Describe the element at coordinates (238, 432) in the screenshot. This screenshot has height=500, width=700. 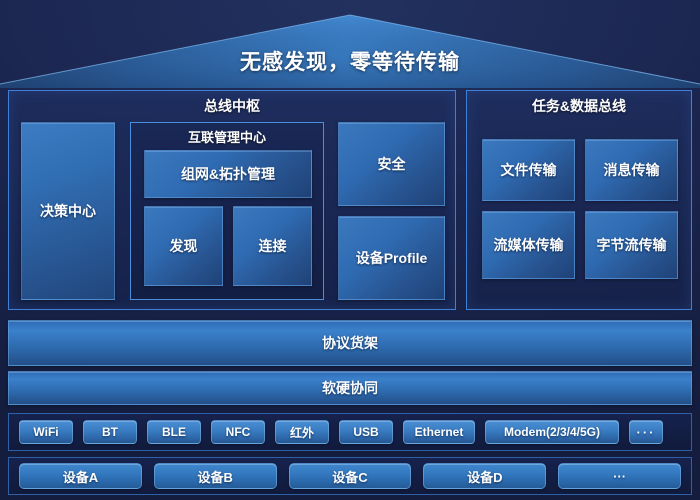
I see `chip-protocol-nfc: NFC` at that location.